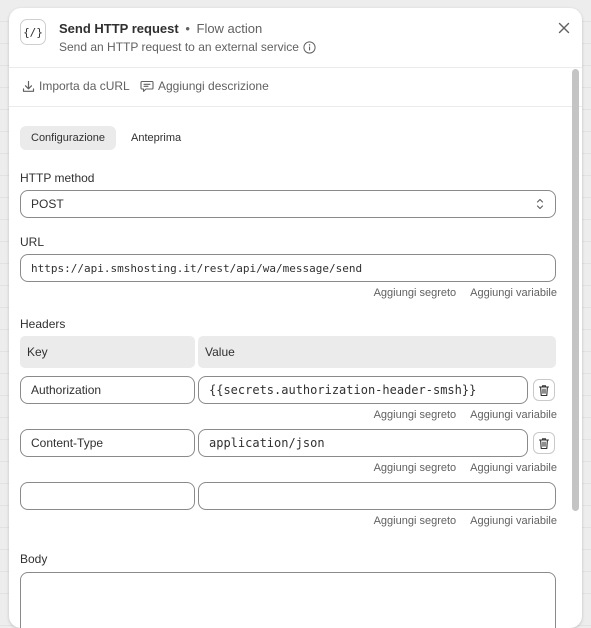 The width and height of the screenshot is (591, 628). What do you see at coordinates (540, 204) in the screenshot?
I see `select-chevrons-icon` at bounding box center [540, 204].